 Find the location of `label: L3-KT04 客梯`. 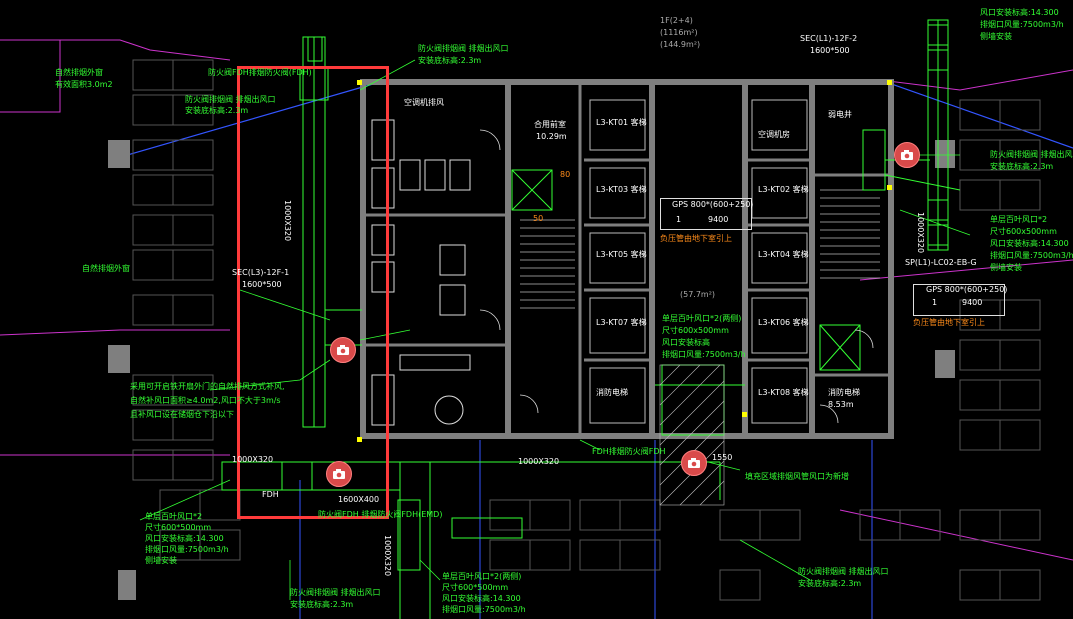

label: L3-KT04 客梯 is located at coordinates (783, 254).